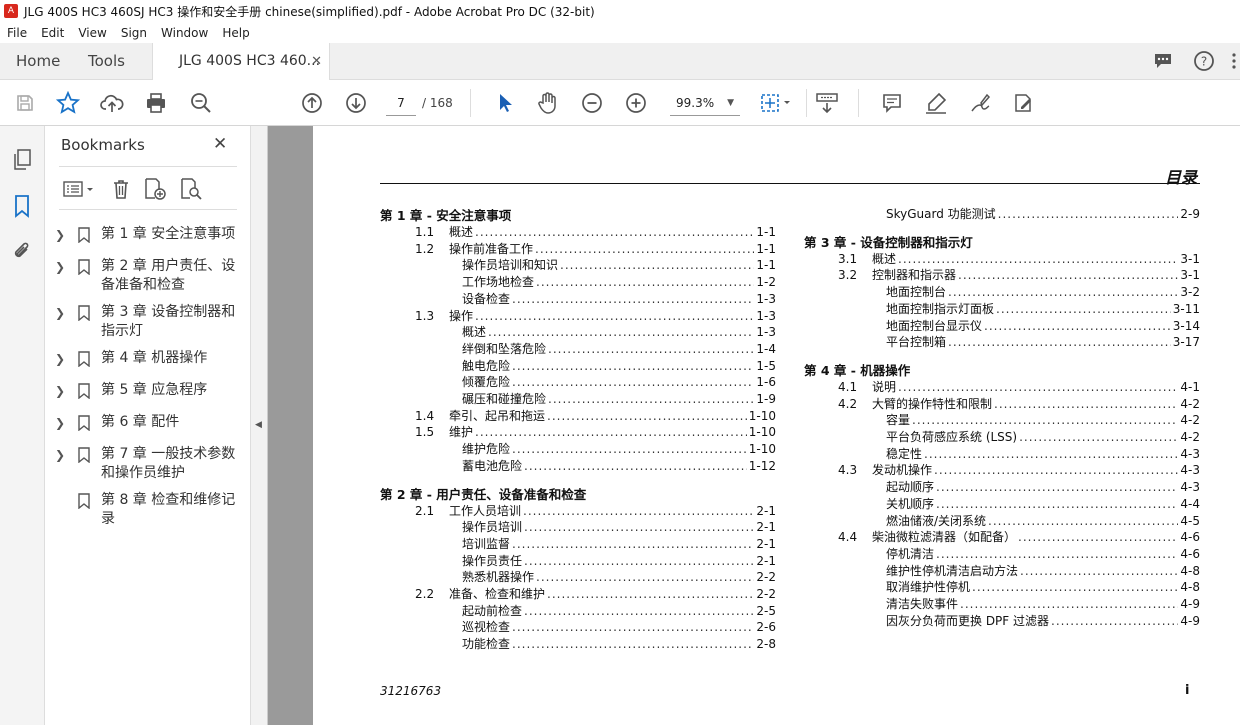  I want to click on bookmark-item-chapter-1: ❯ 第 1 章 安全注意事项, so click(152, 235).